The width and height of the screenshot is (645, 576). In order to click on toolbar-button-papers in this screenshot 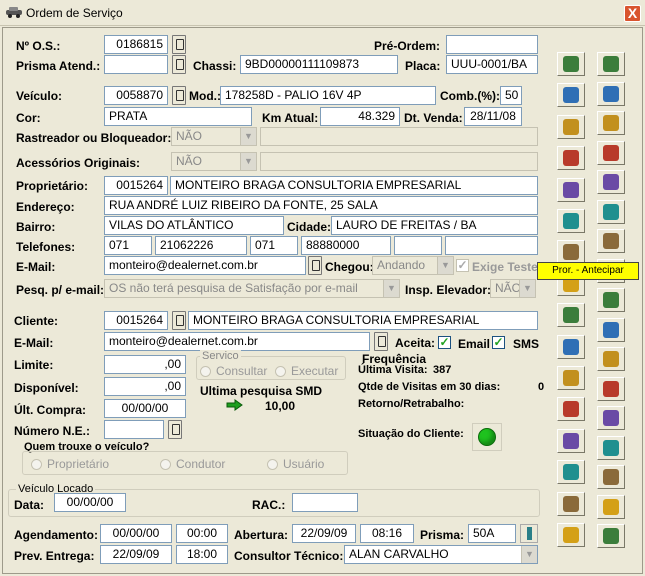, I will do `click(571, 472)`.